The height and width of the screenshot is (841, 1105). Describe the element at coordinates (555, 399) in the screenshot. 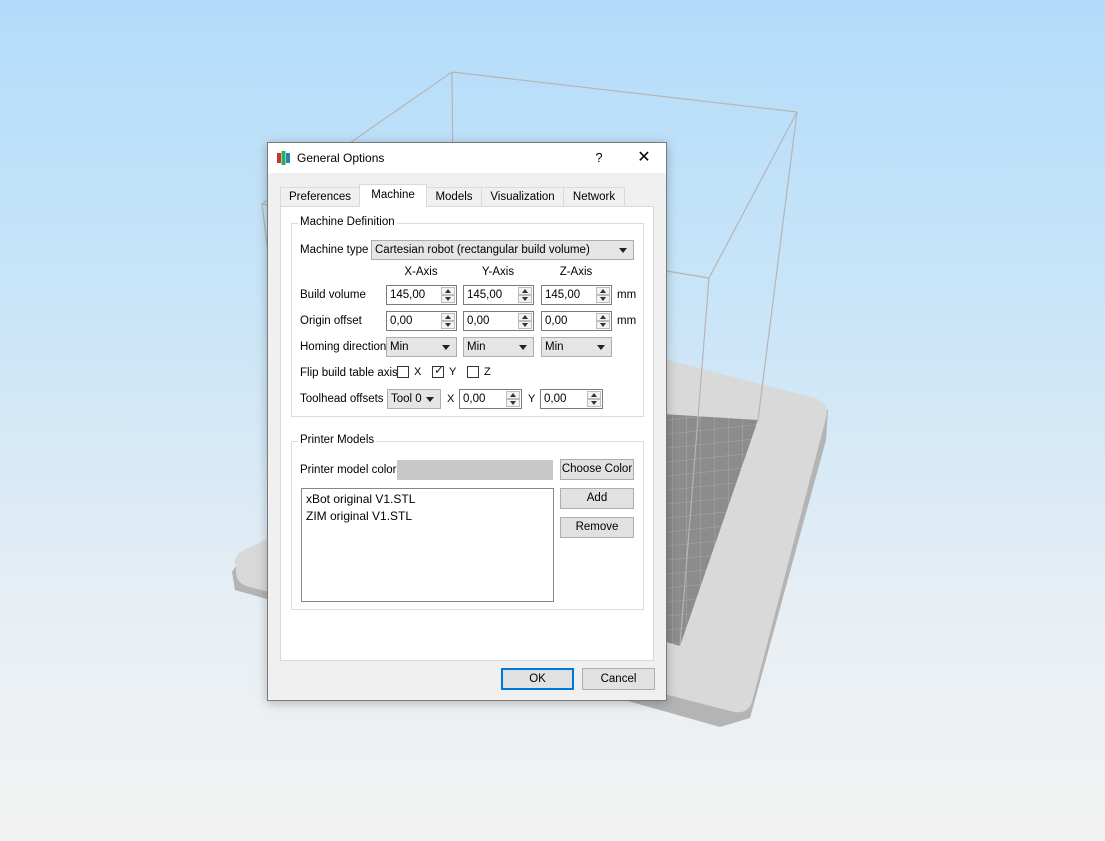

I see `toolhead-y-value: 0,00` at that location.